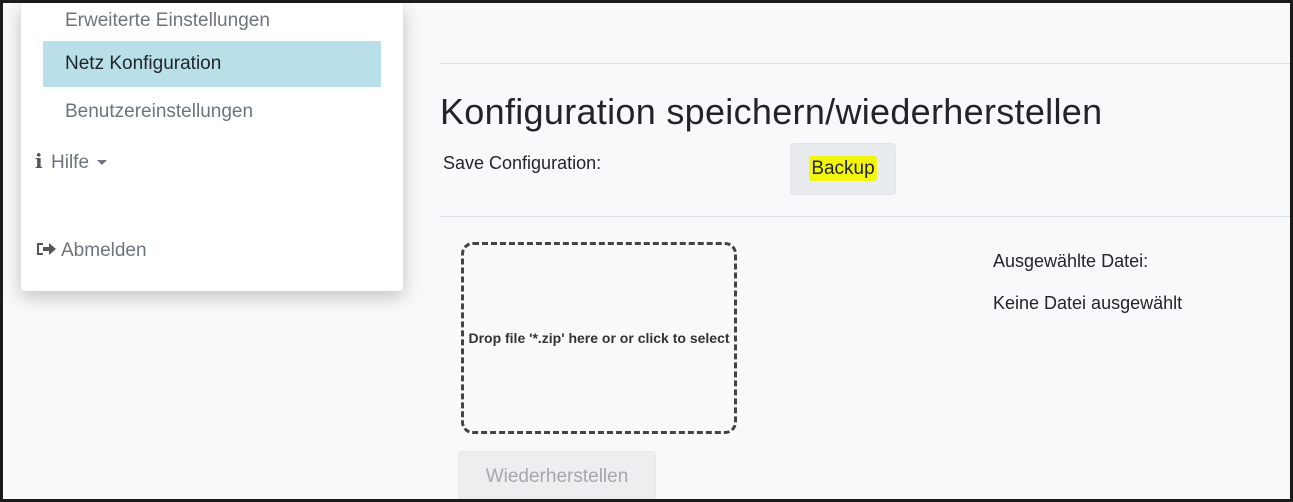 Image resolution: width=1293 pixels, height=502 pixels. What do you see at coordinates (522, 163) in the screenshot?
I see `save-configuration-label: Save Configuration:` at bounding box center [522, 163].